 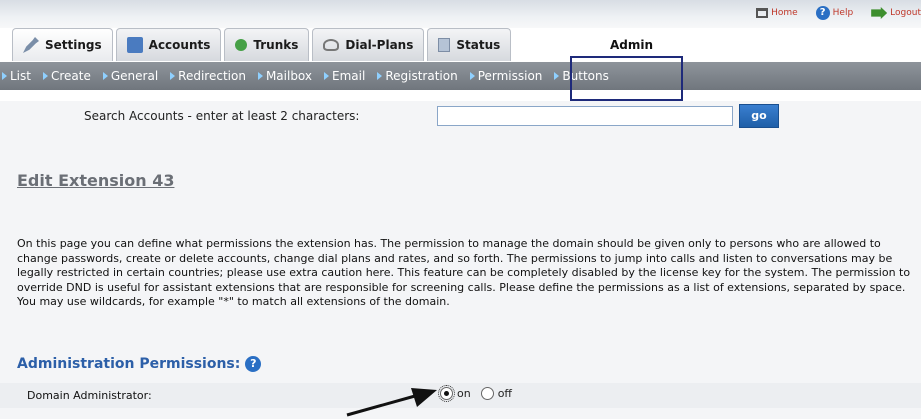 I want to click on tab-dial-plans: Dial-Plans, so click(x=368, y=44).